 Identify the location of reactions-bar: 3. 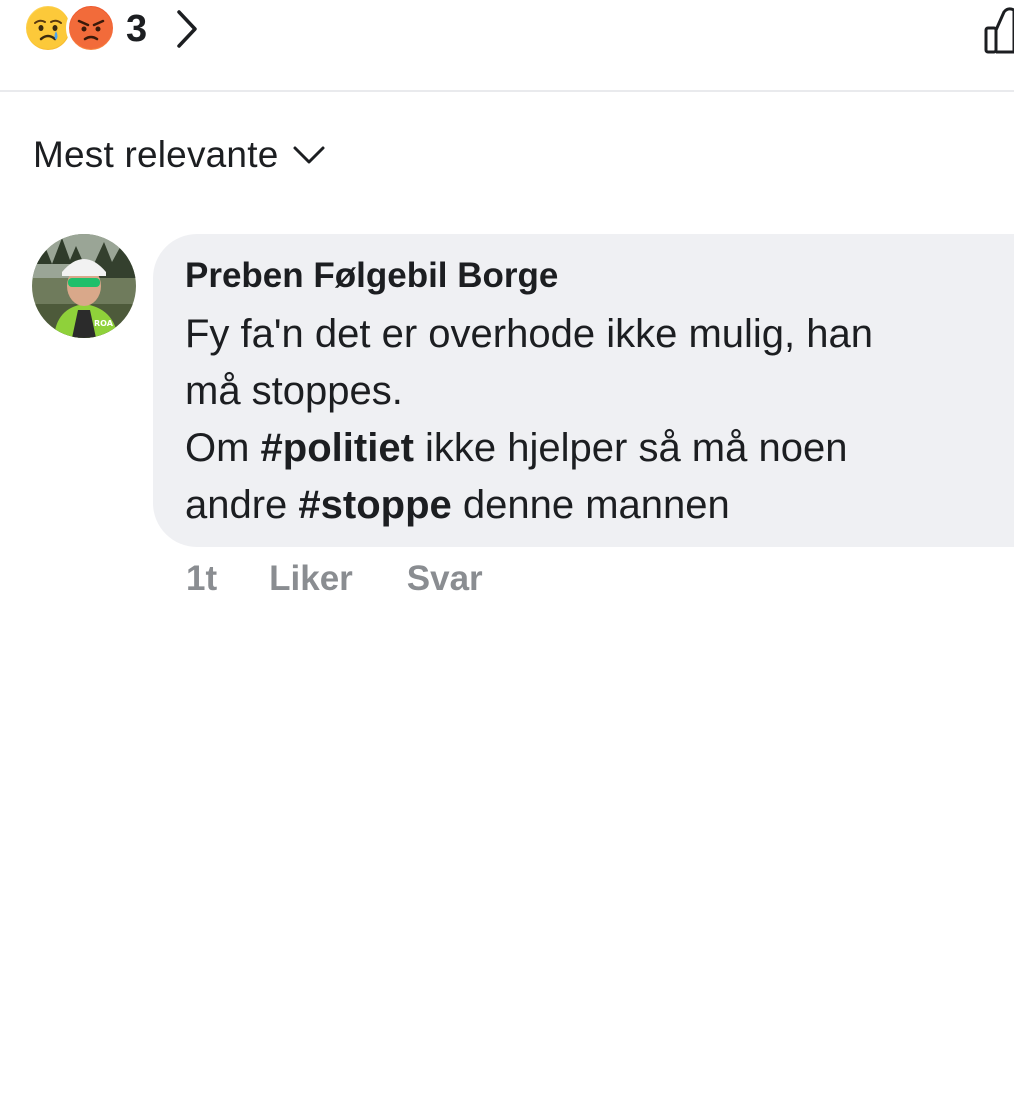
(507, 46).